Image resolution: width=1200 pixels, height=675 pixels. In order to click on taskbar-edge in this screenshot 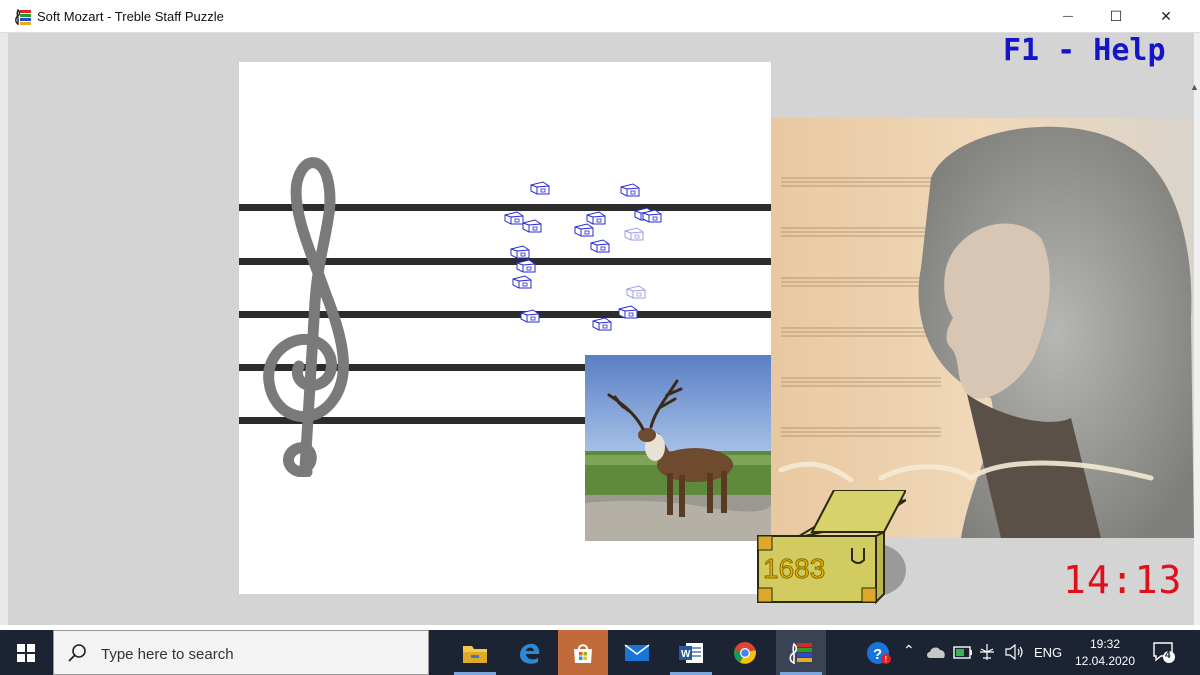, I will do `click(529, 652)`.